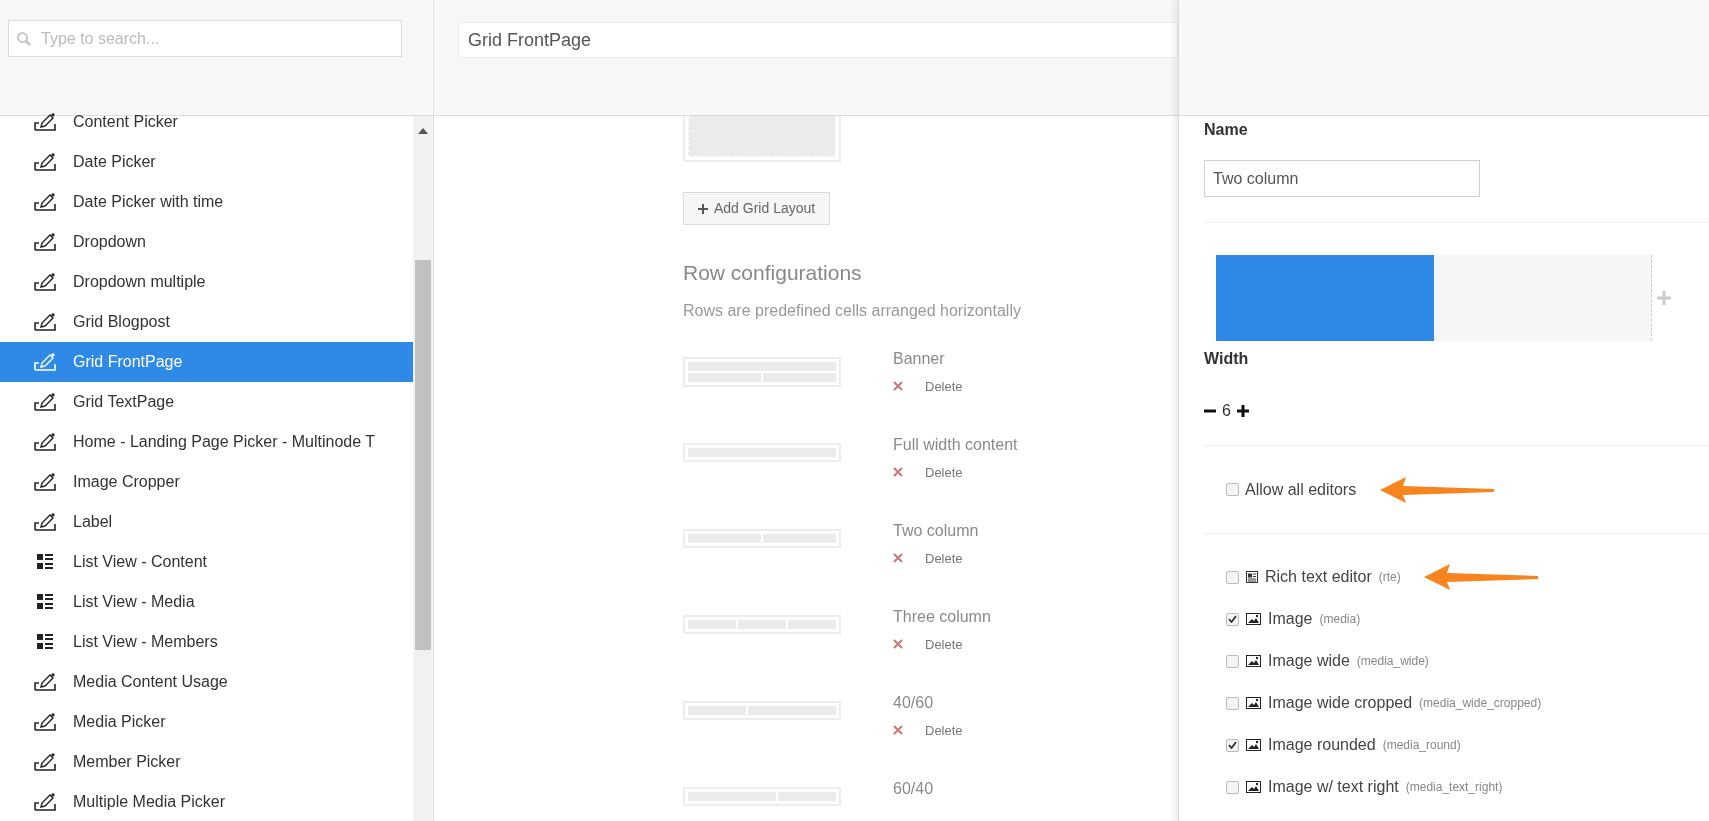 The image size is (1709, 821). I want to click on editor-label: Image, so click(1290, 619).